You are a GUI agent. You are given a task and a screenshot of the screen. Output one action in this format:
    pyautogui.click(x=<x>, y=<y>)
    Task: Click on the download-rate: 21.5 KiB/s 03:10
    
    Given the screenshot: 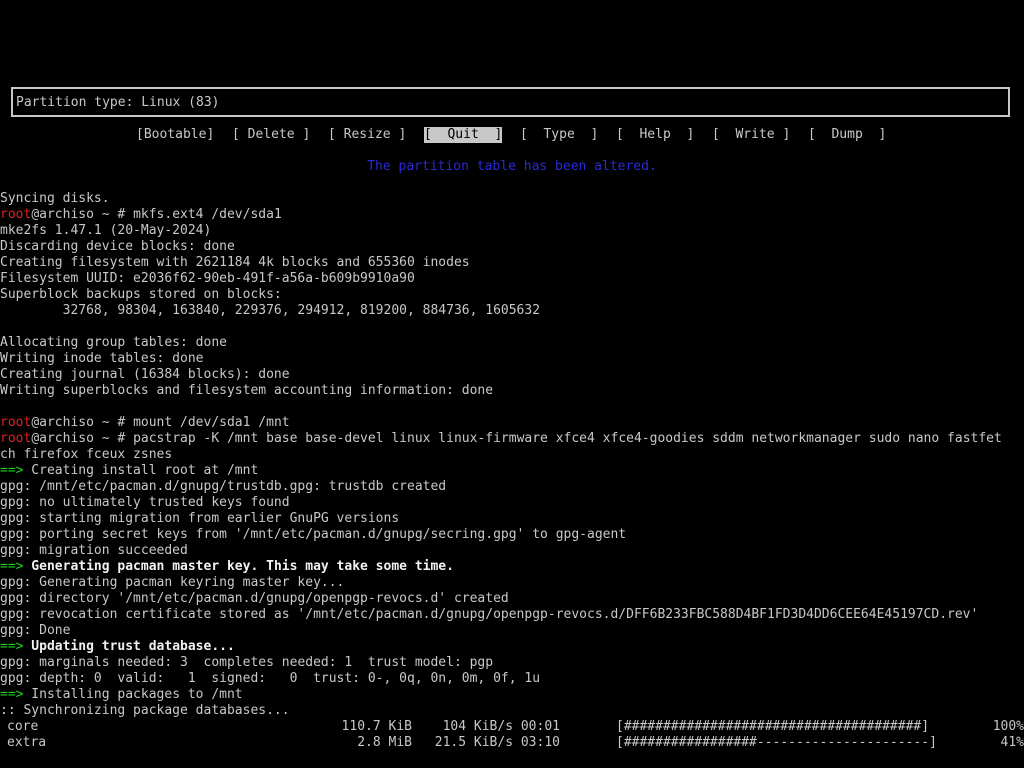 What is the action you would take?
    pyautogui.click(x=497, y=742)
    